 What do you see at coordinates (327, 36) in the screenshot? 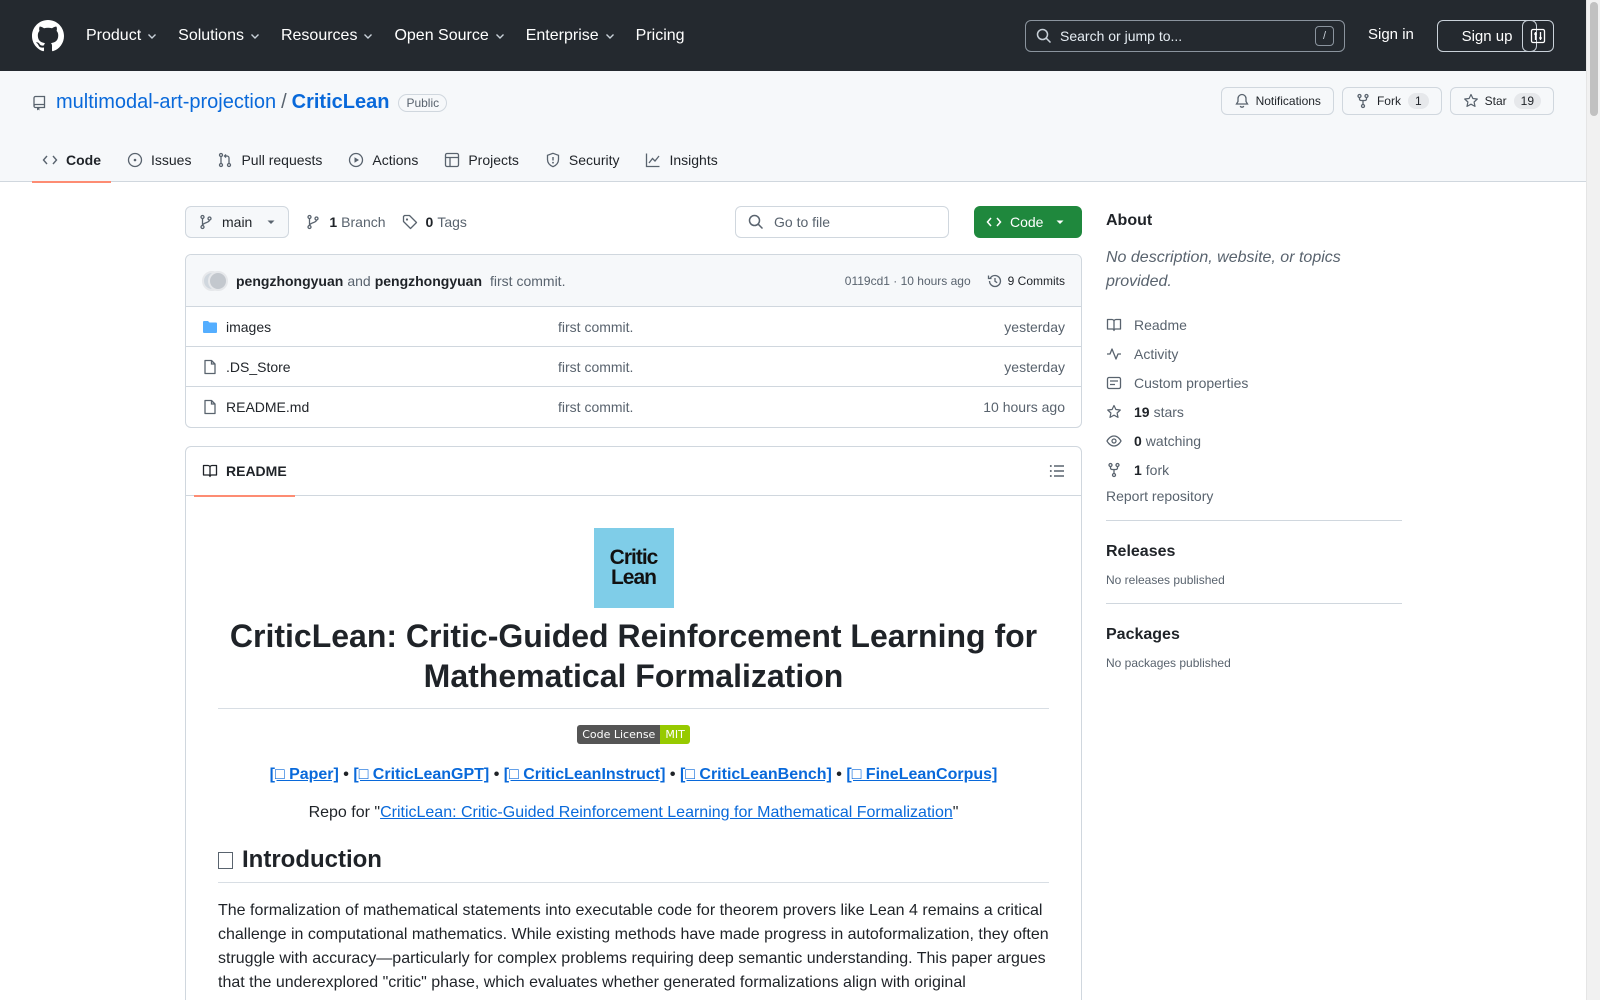
I see `nav-resources: Resources` at bounding box center [327, 36].